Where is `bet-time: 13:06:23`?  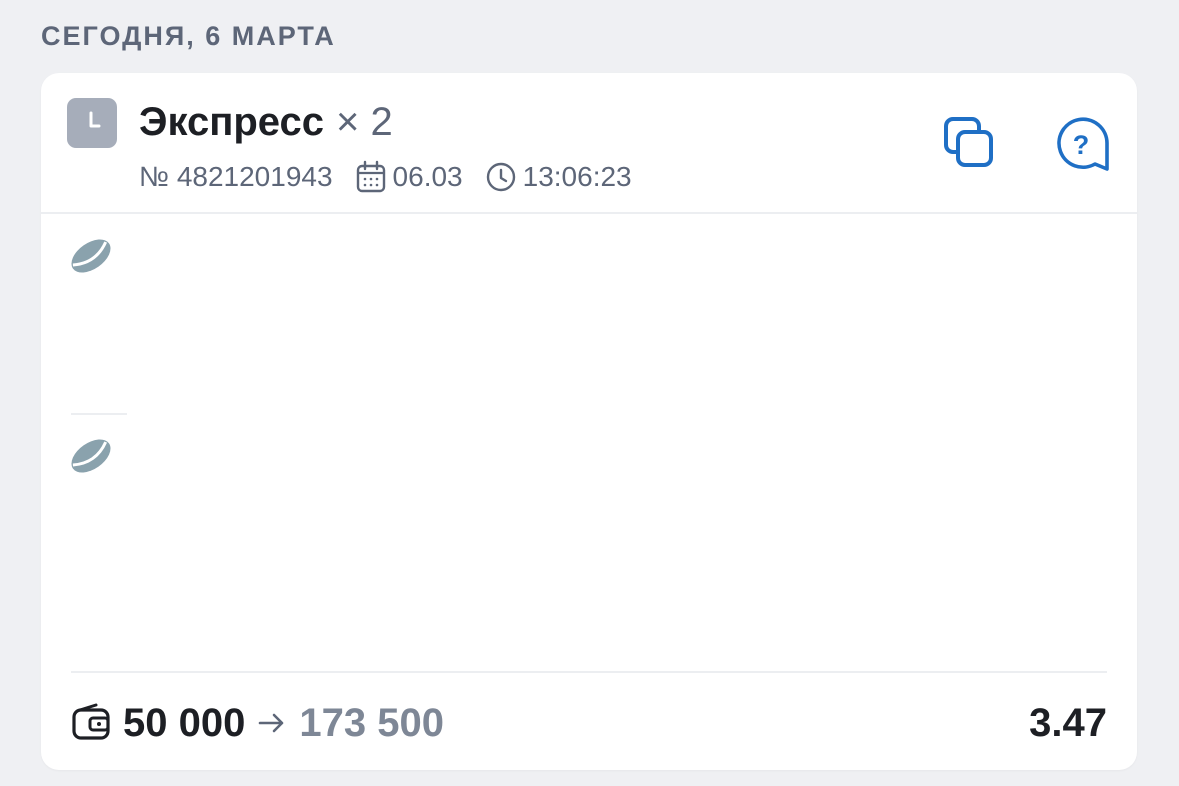 bet-time: 13:06:23 is located at coordinates (558, 177).